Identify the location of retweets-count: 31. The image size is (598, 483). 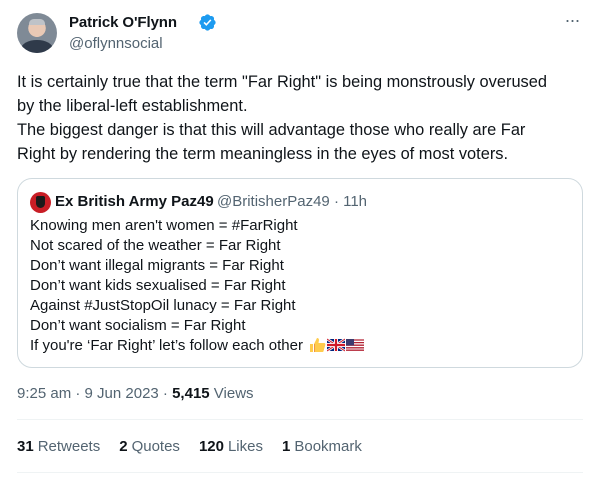
(25, 446).